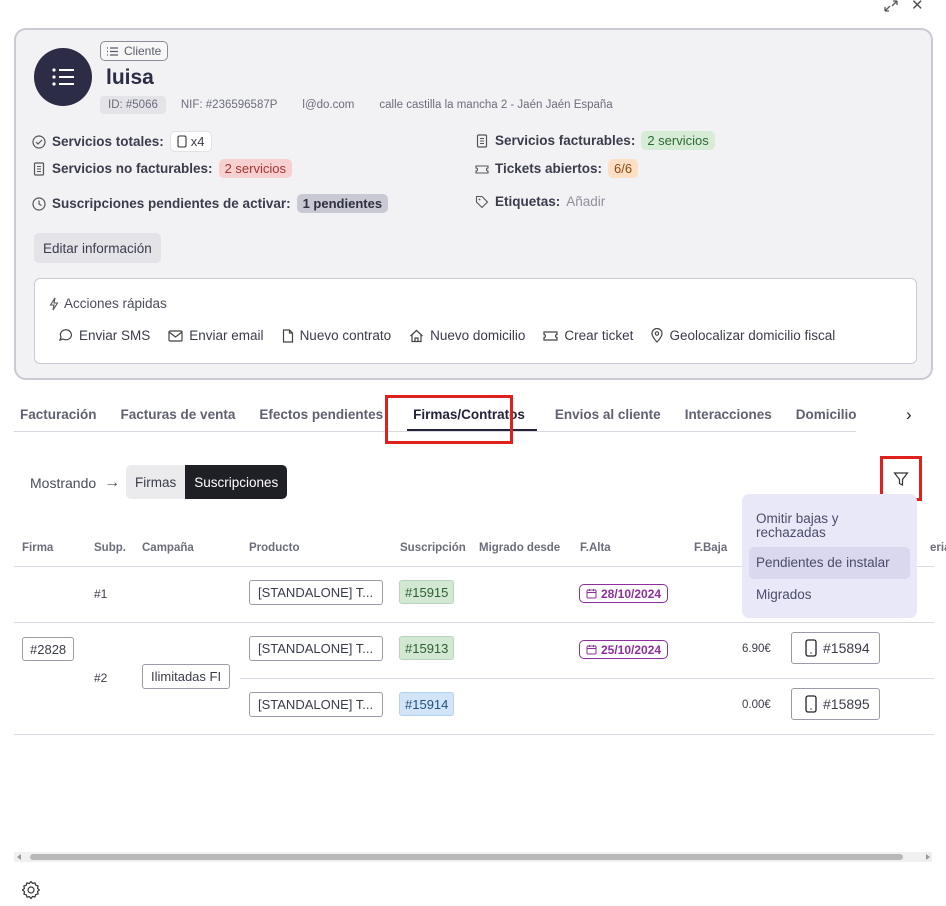  Describe the element at coordinates (588, 335) in the screenshot. I see `create-ticket-button: Crear ticket` at that location.